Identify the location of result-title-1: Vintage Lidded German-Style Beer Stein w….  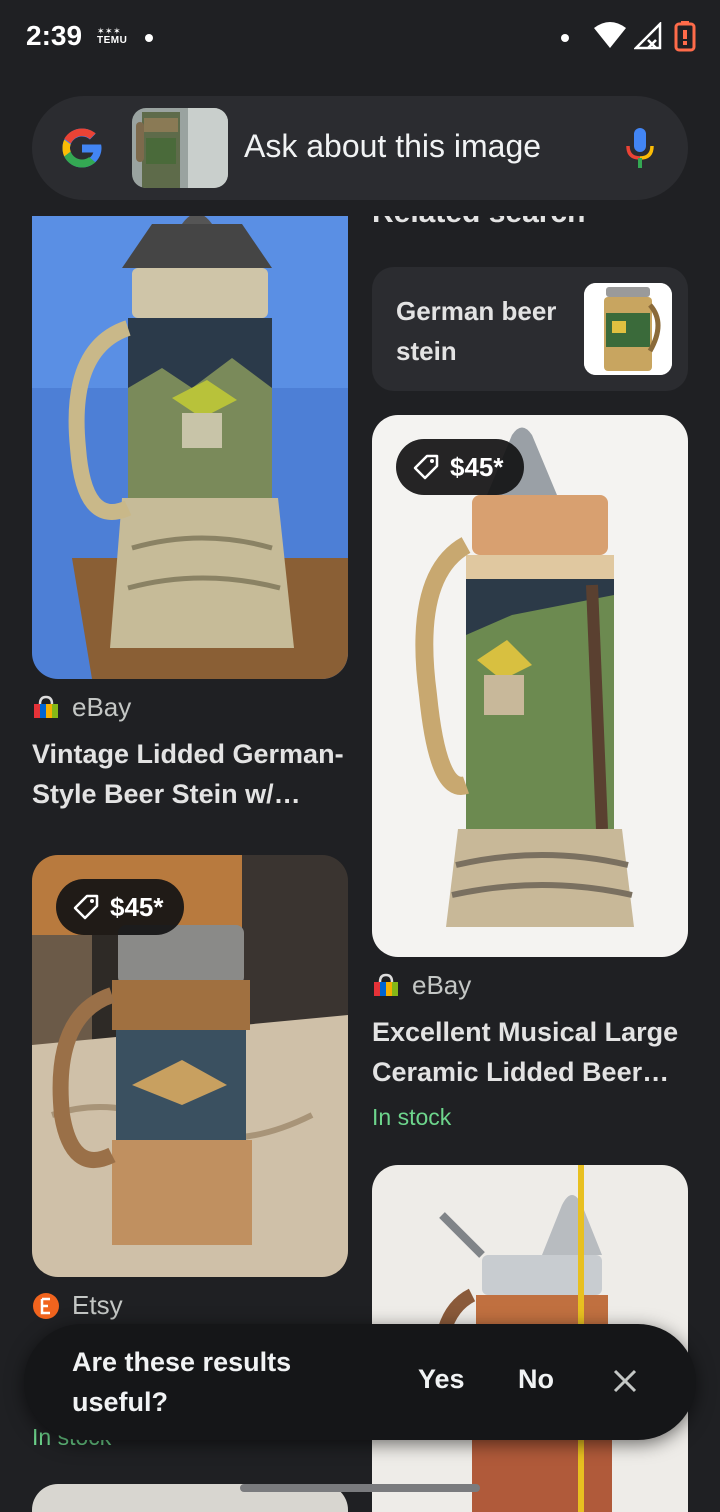
(192, 774).